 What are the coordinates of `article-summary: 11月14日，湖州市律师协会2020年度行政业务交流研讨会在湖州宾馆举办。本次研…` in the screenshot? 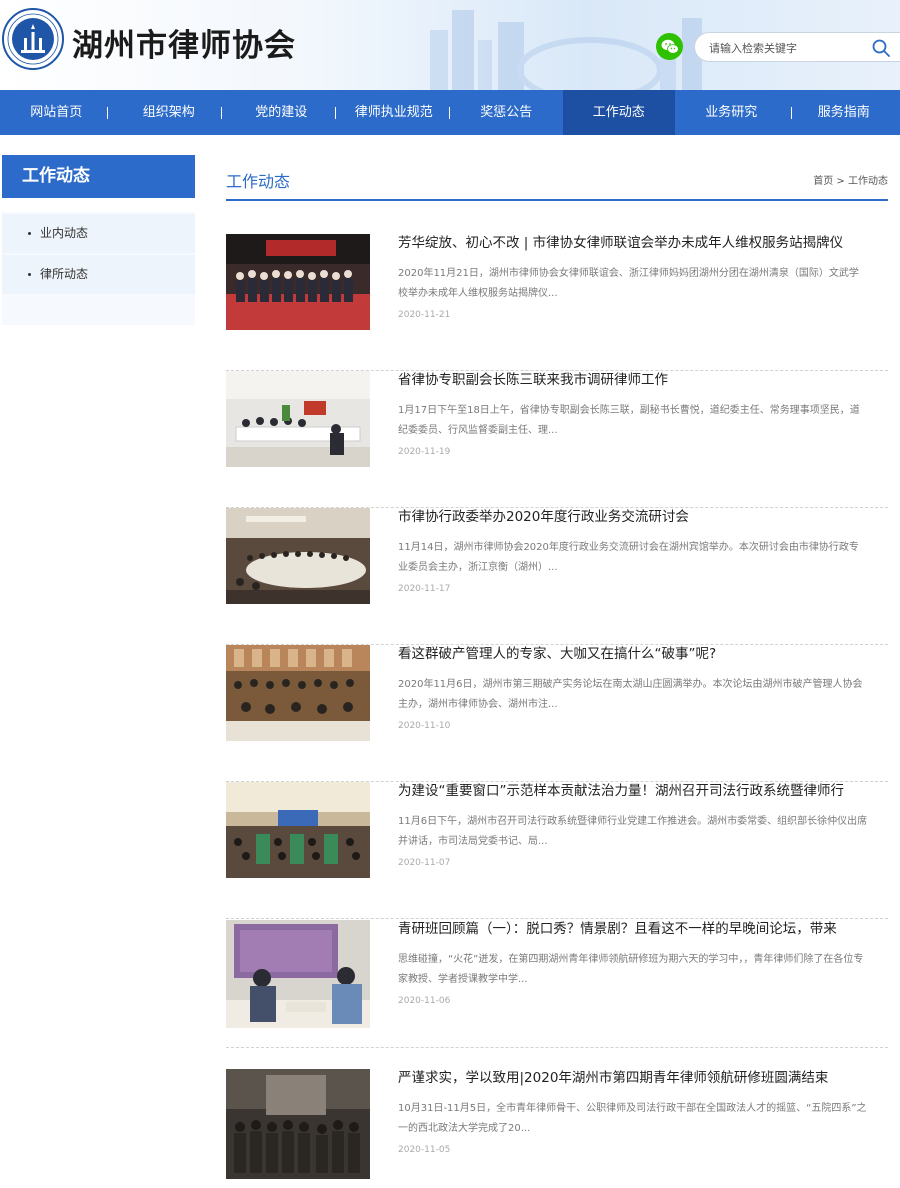 It's located at (628, 557).